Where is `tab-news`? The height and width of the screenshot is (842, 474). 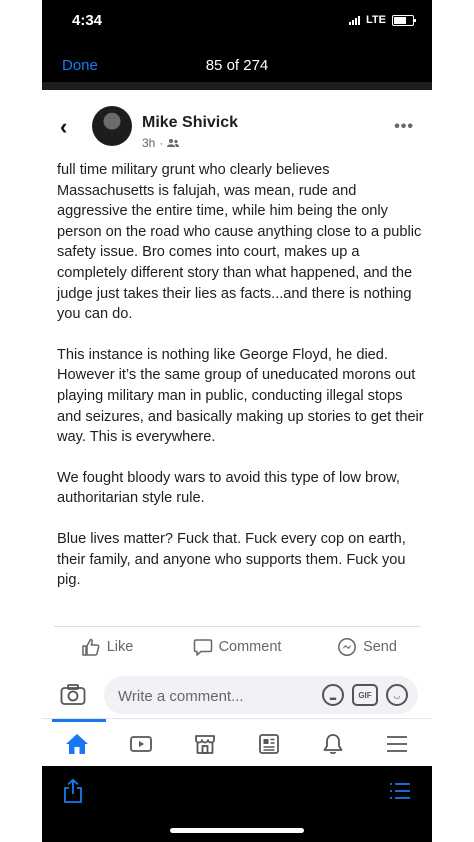
tab-news is located at coordinates (269, 744).